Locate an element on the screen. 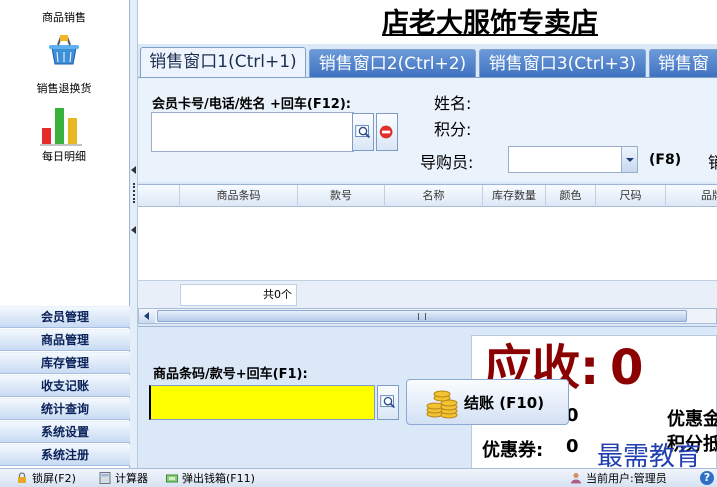 Image resolution: width=717 pixels, height=487 pixels. scroll-left-icon is located at coordinates (147, 316).